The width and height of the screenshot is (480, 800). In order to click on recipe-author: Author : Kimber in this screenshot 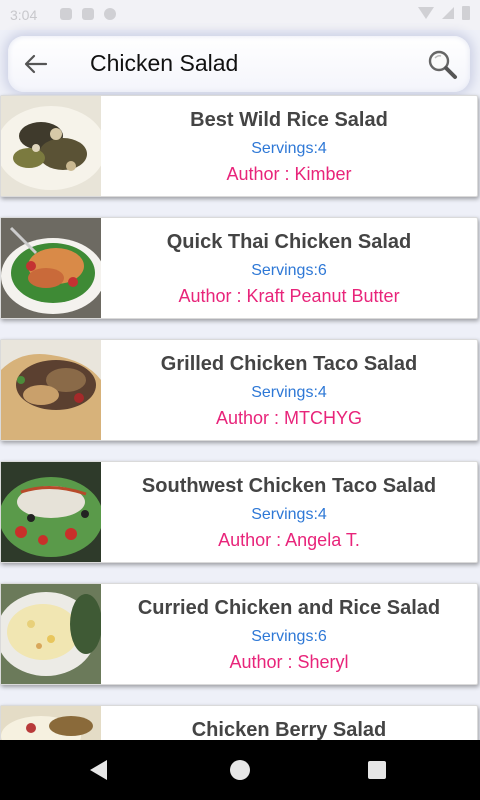, I will do `click(289, 174)`.